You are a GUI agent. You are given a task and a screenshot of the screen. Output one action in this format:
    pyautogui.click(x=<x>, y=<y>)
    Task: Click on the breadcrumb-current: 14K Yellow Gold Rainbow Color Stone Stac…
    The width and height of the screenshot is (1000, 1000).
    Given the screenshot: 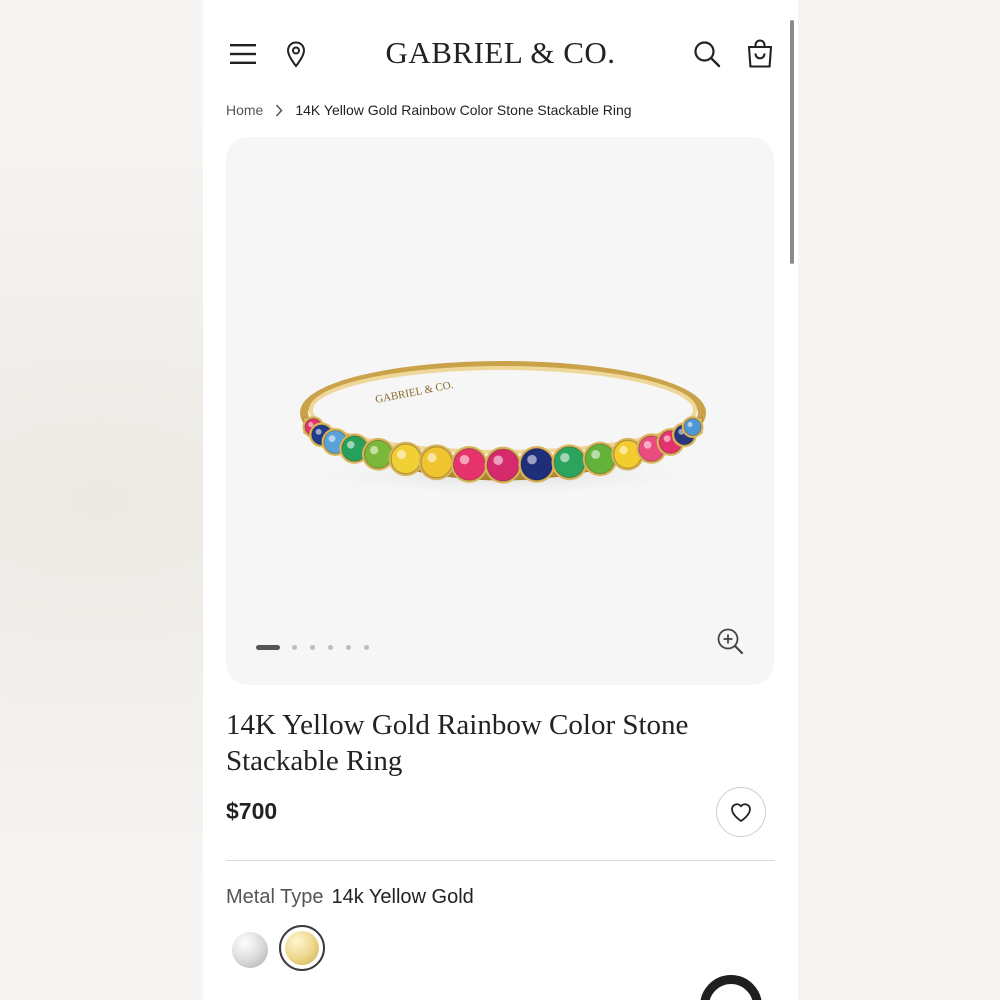 What is the action you would take?
    pyautogui.click(x=463, y=110)
    